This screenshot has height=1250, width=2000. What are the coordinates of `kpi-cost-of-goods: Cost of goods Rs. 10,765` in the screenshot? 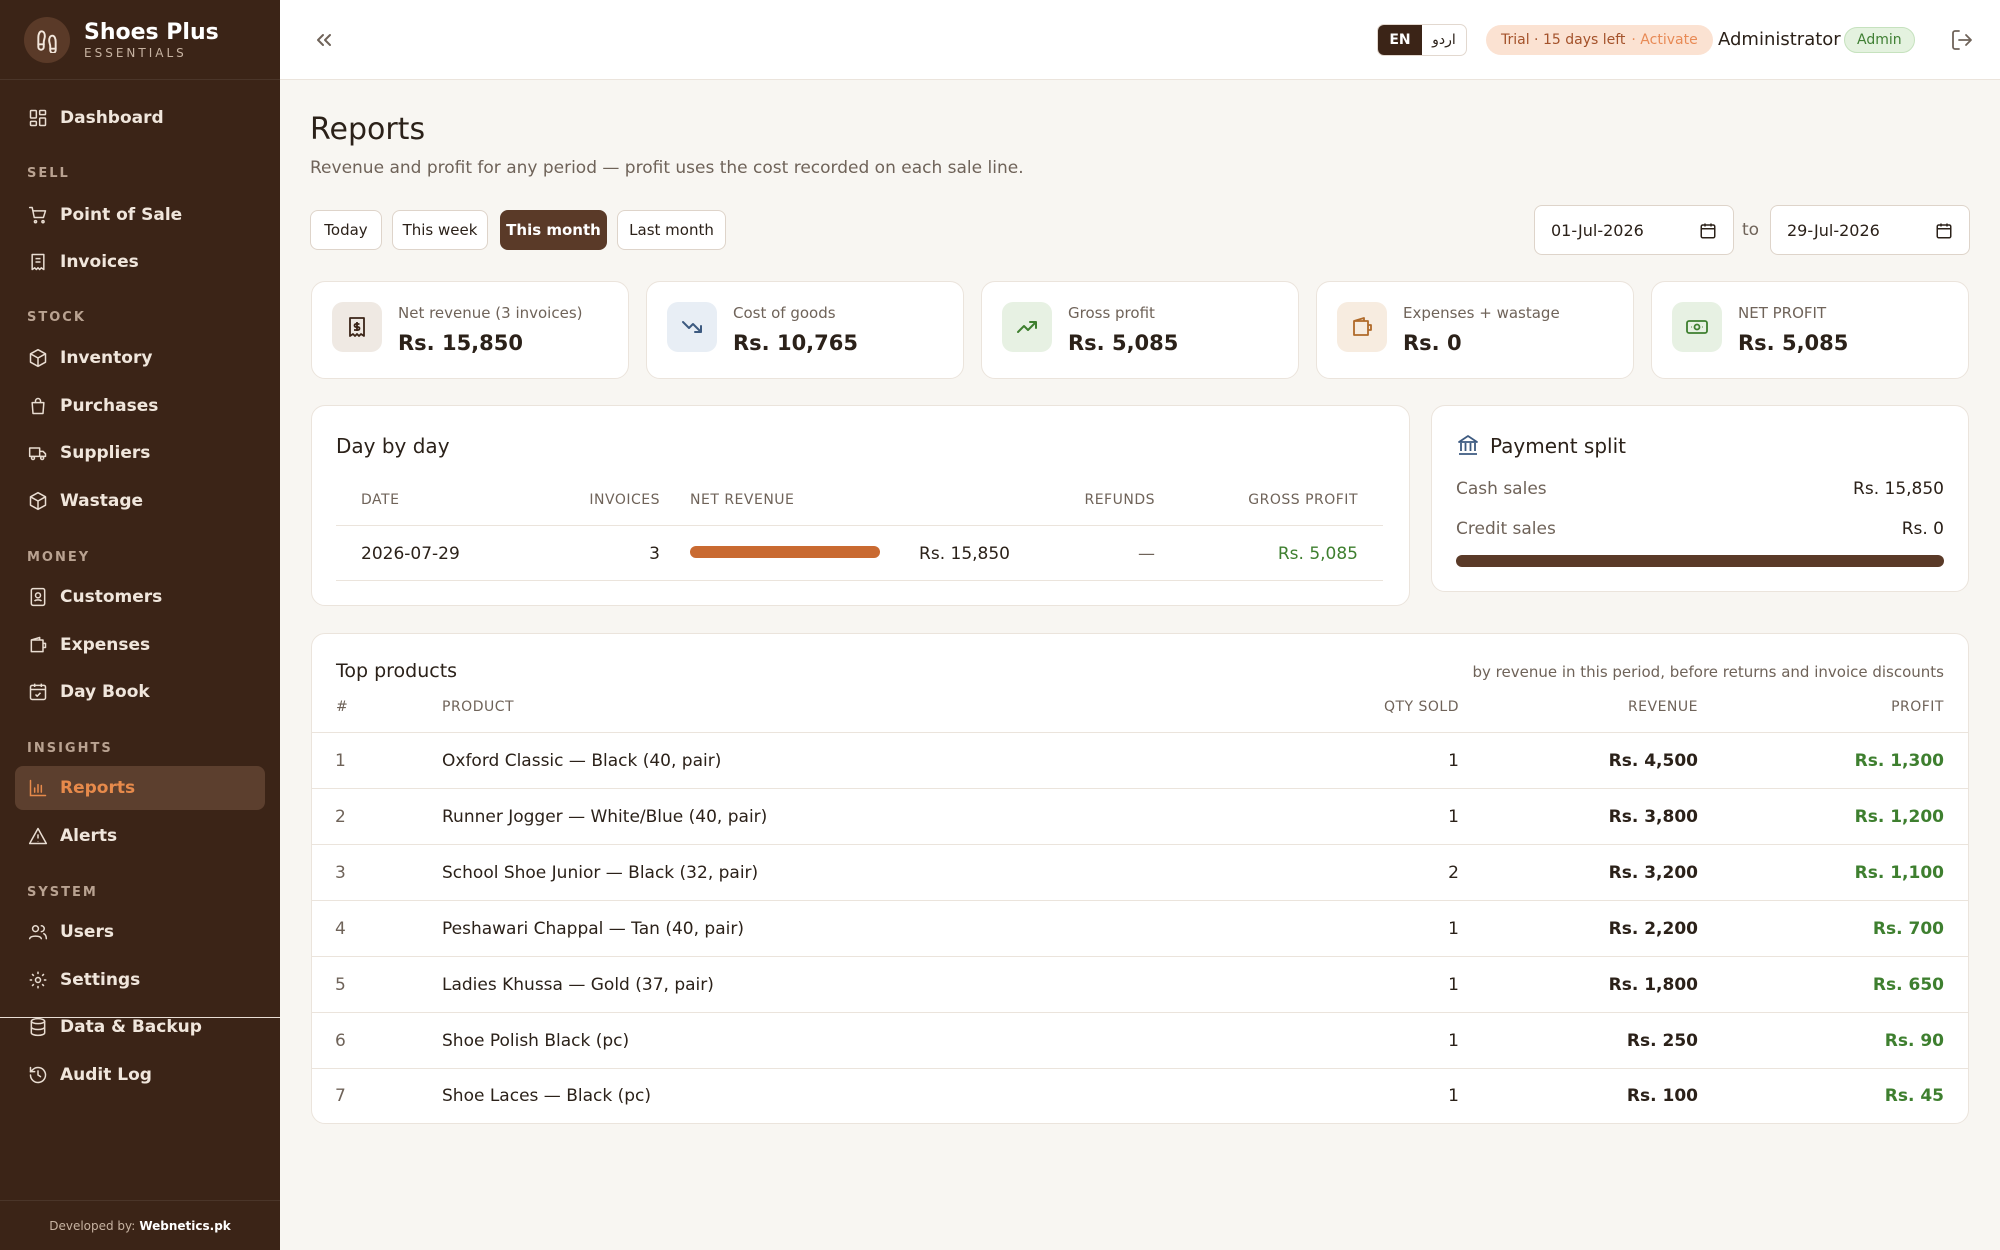 It's located at (805, 330).